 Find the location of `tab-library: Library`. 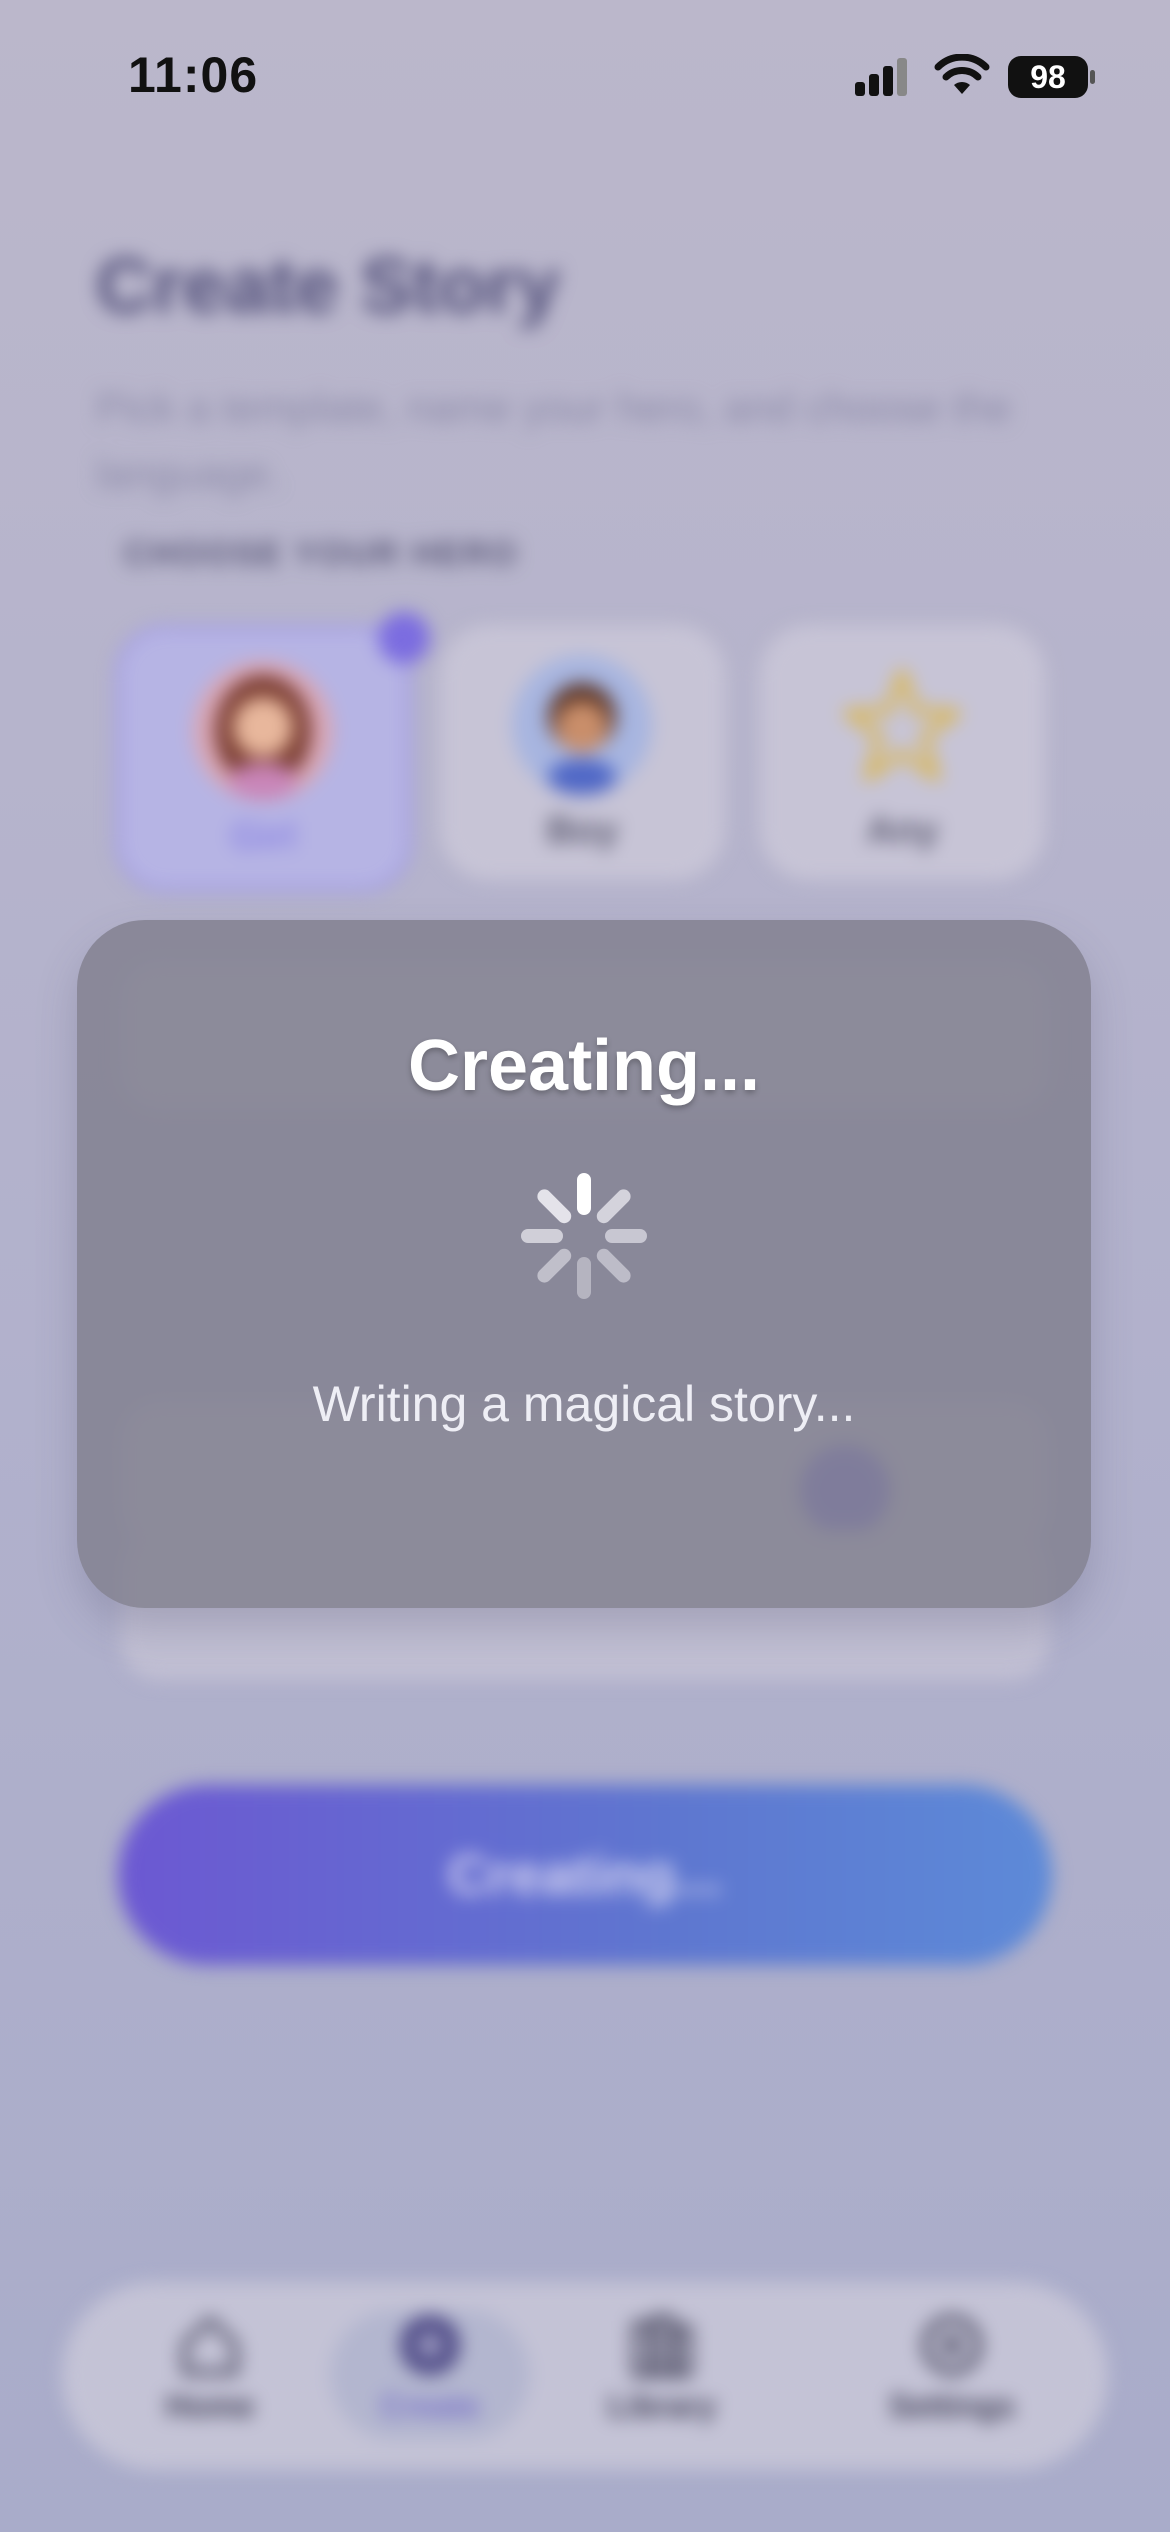

tab-library: Library is located at coordinates (662, 2375).